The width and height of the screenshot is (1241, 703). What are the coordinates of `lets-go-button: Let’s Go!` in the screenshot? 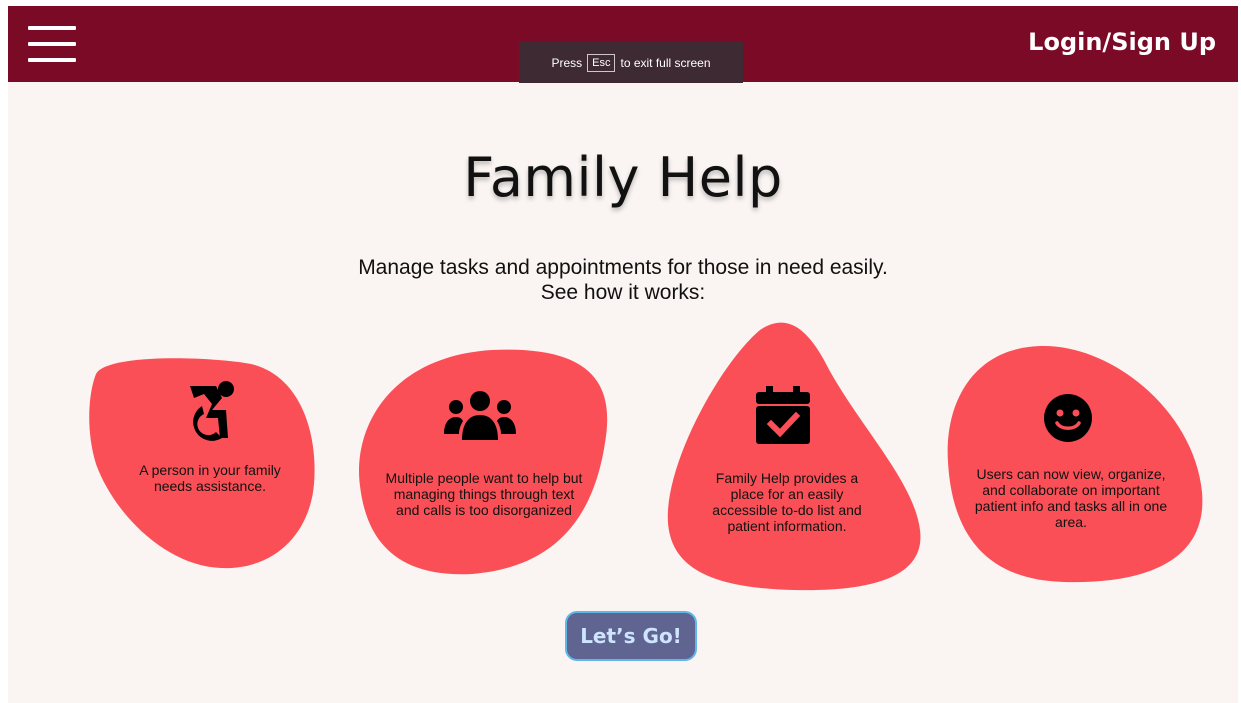 It's located at (631, 636).